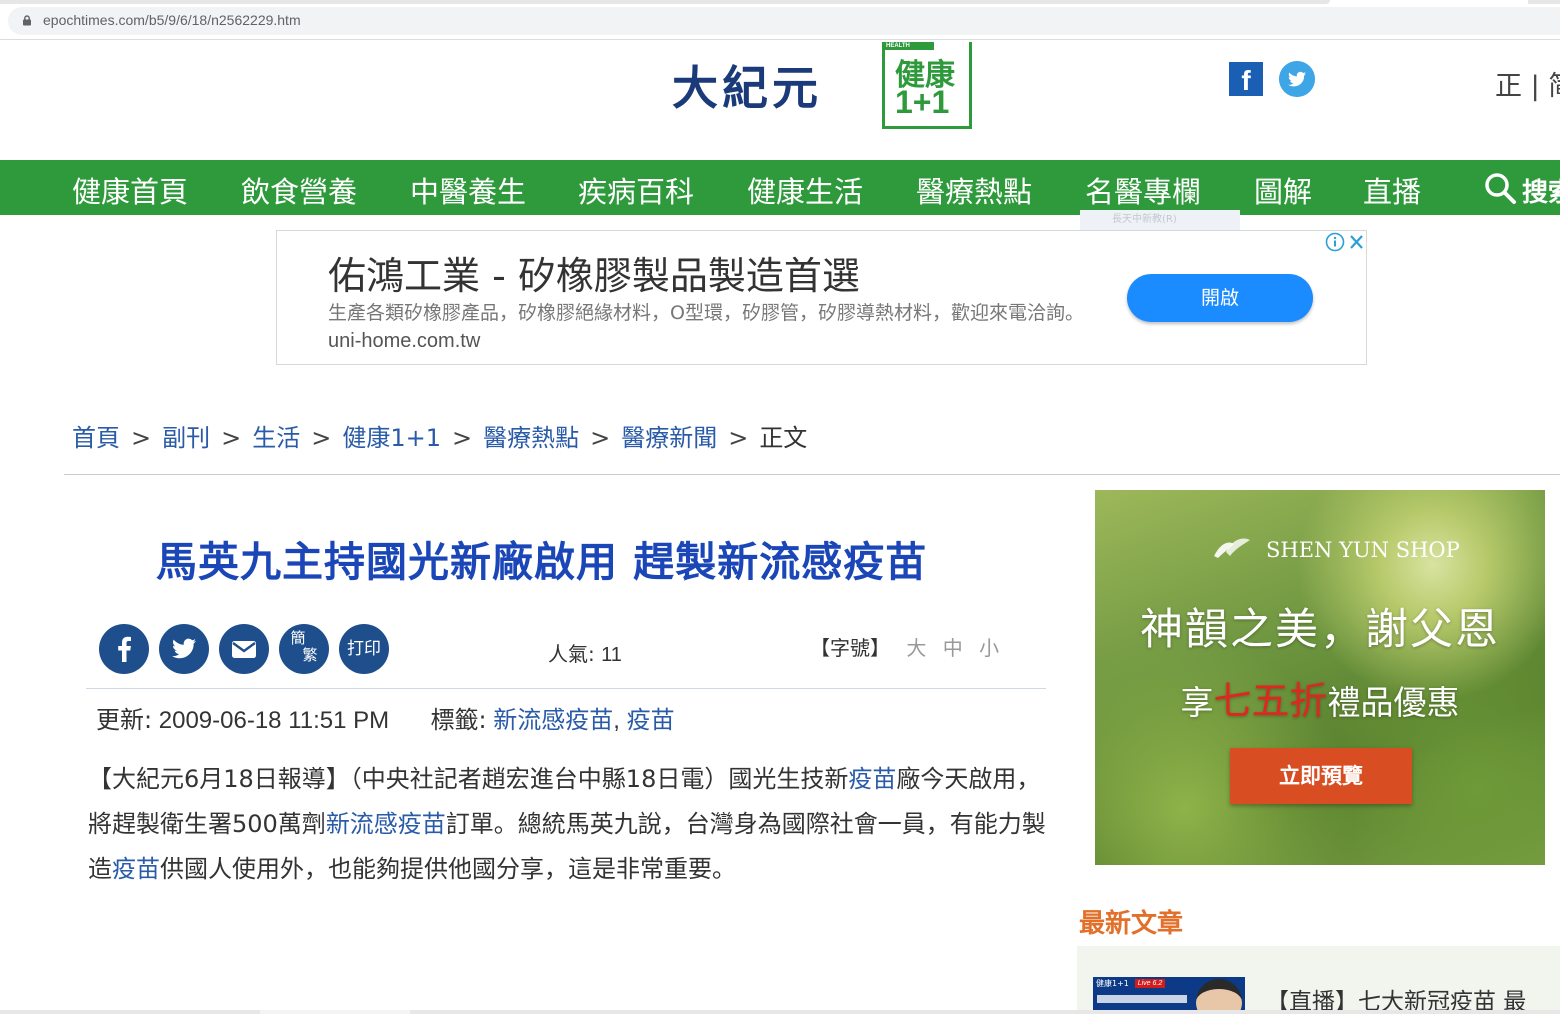  What do you see at coordinates (27, 20) in the screenshot?
I see `lock-icon` at bounding box center [27, 20].